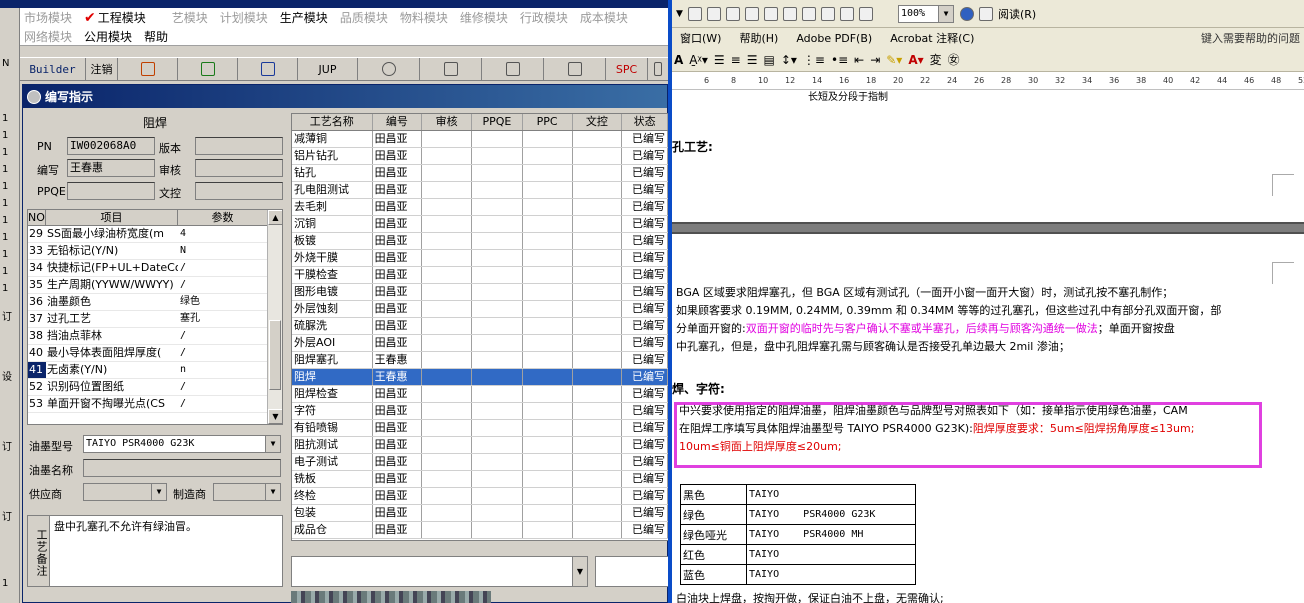 The width and height of the screenshot is (1304, 603). Describe the element at coordinates (480, 326) in the screenshot. I see `process-row: 硫脲洗 田昌亚 已编写` at that location.